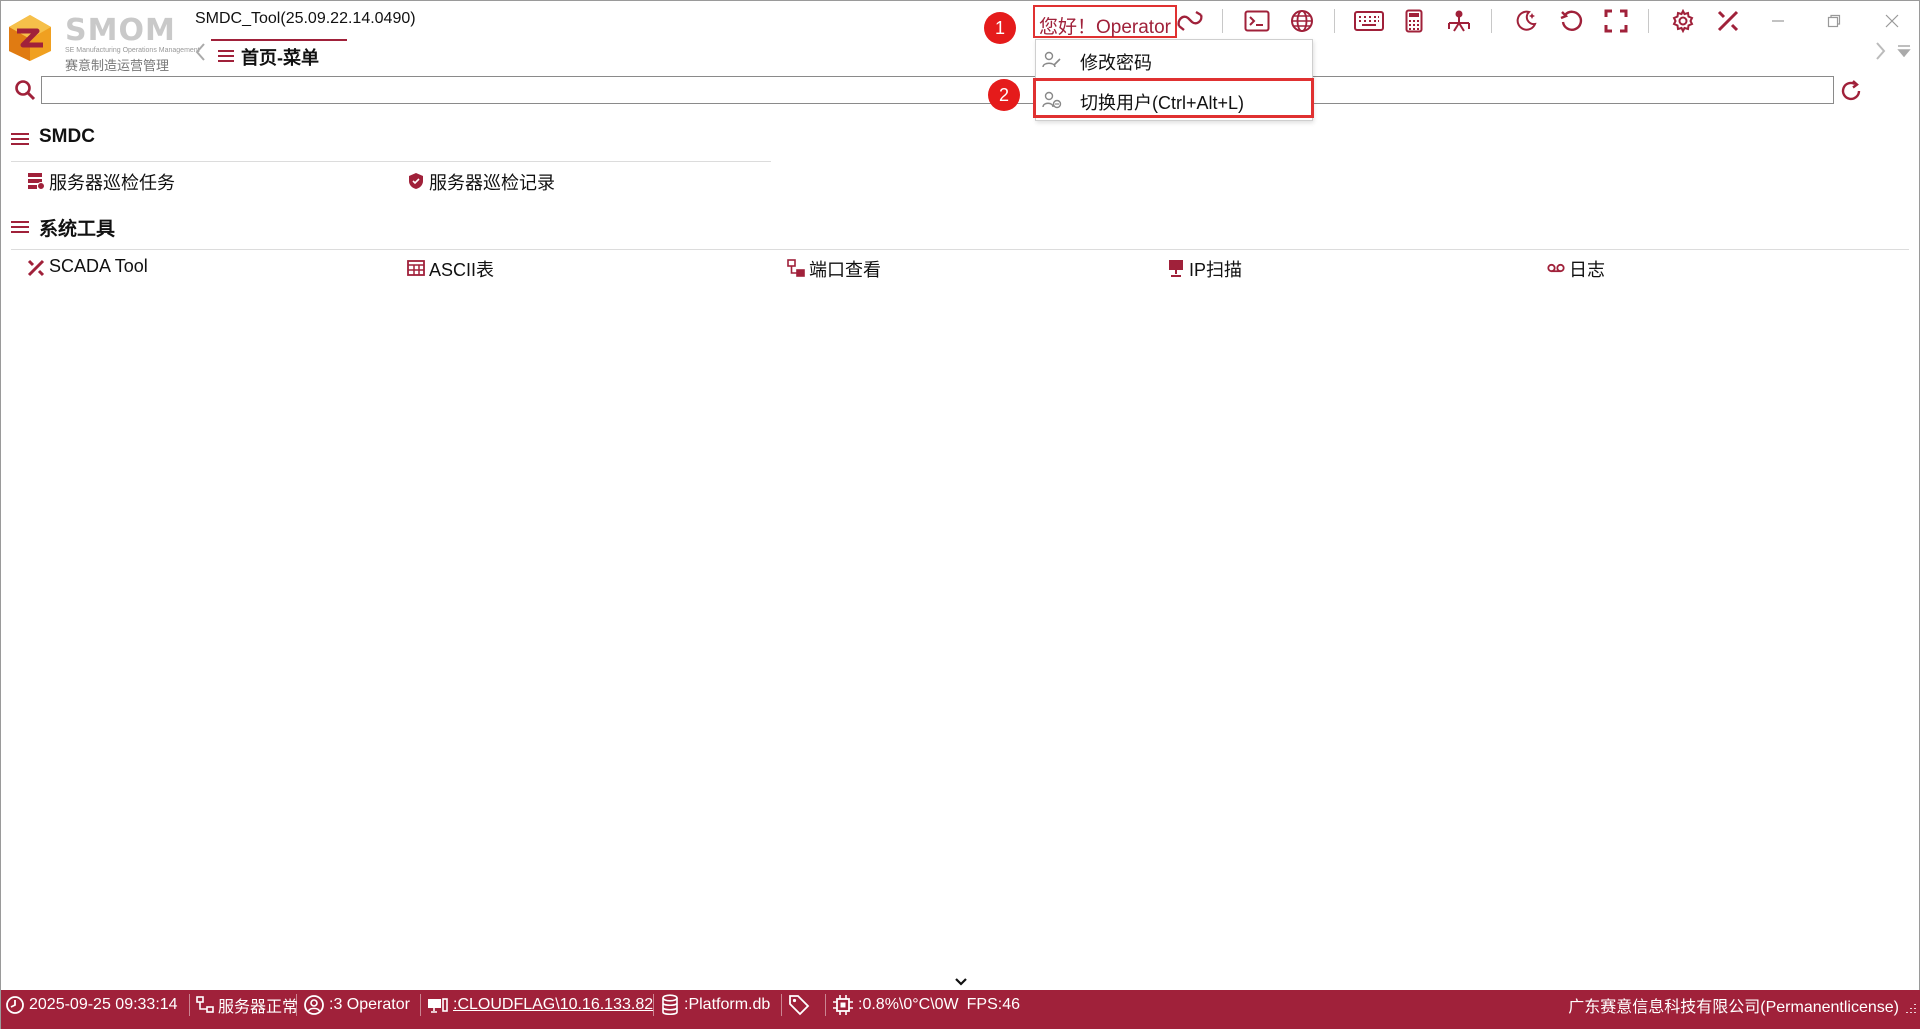 This screenshot has height=1029, width=1920. What do you see at coordinates (1174, 60) in the screenshot?
I see `menu-item-change-password: 修改密码` at bounding box center [1174, 60].